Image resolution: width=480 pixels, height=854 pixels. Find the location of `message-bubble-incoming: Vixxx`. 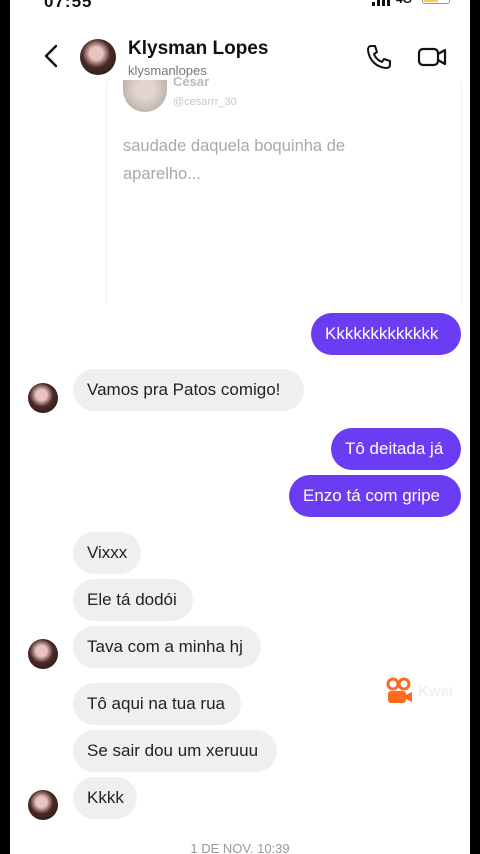

message-bubble-incoming: Vixxx is located at coordinates (107, 553).